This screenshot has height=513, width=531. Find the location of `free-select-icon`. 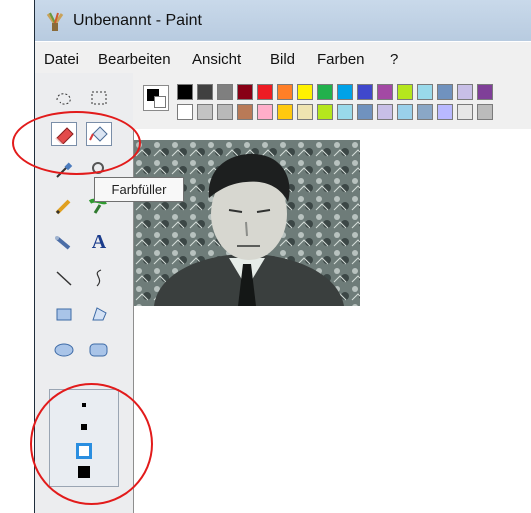

free-select-icon is located at coordinates (64, 98).